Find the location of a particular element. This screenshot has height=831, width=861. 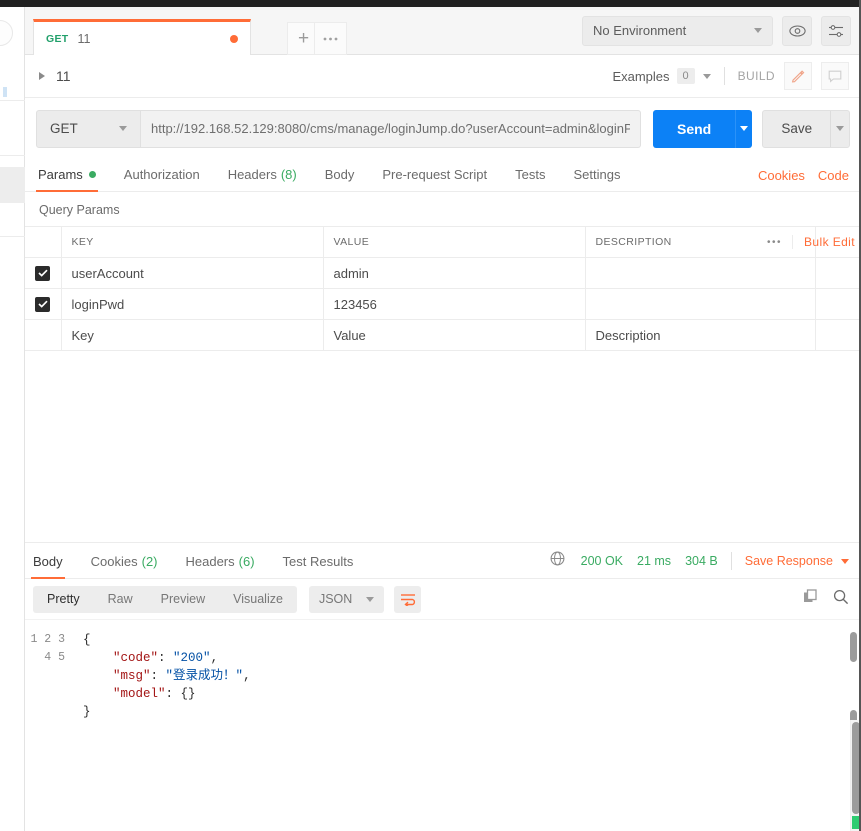

tab-tests: Tests is located at coordinates (530, 179).